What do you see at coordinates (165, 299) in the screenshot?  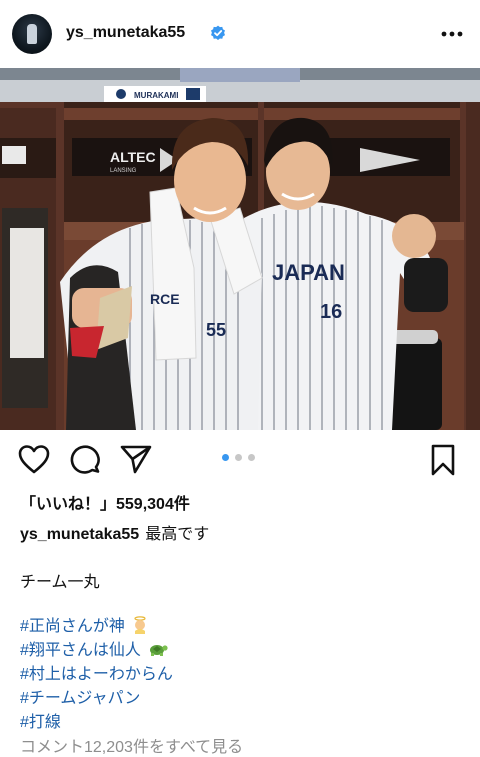 I see `towel-text: RCE` at bounding box center [165, 299].